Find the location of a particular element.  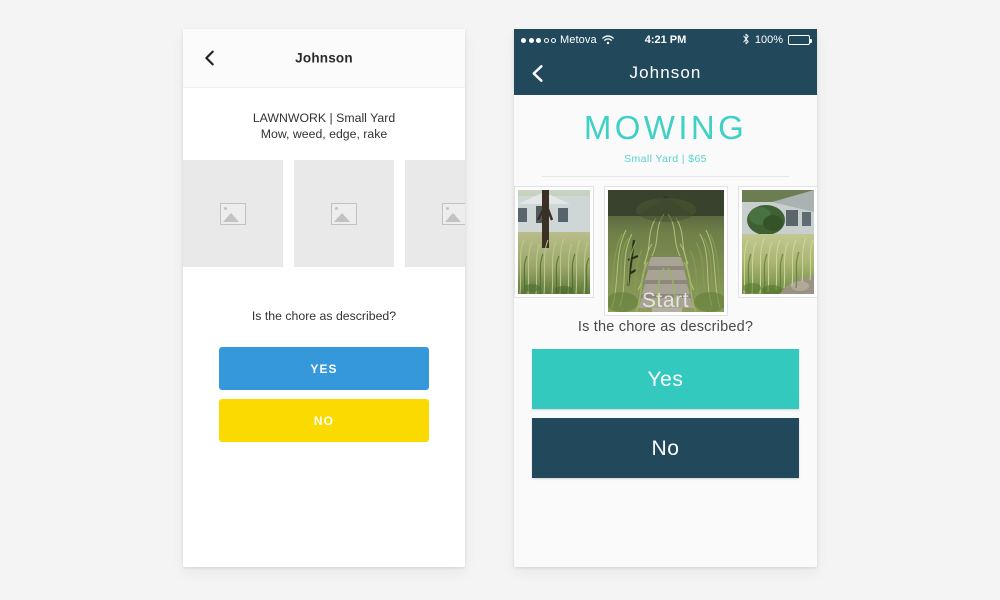

chore-title: LAWNWORK | Small Yard is located at coordinates (324, 118).